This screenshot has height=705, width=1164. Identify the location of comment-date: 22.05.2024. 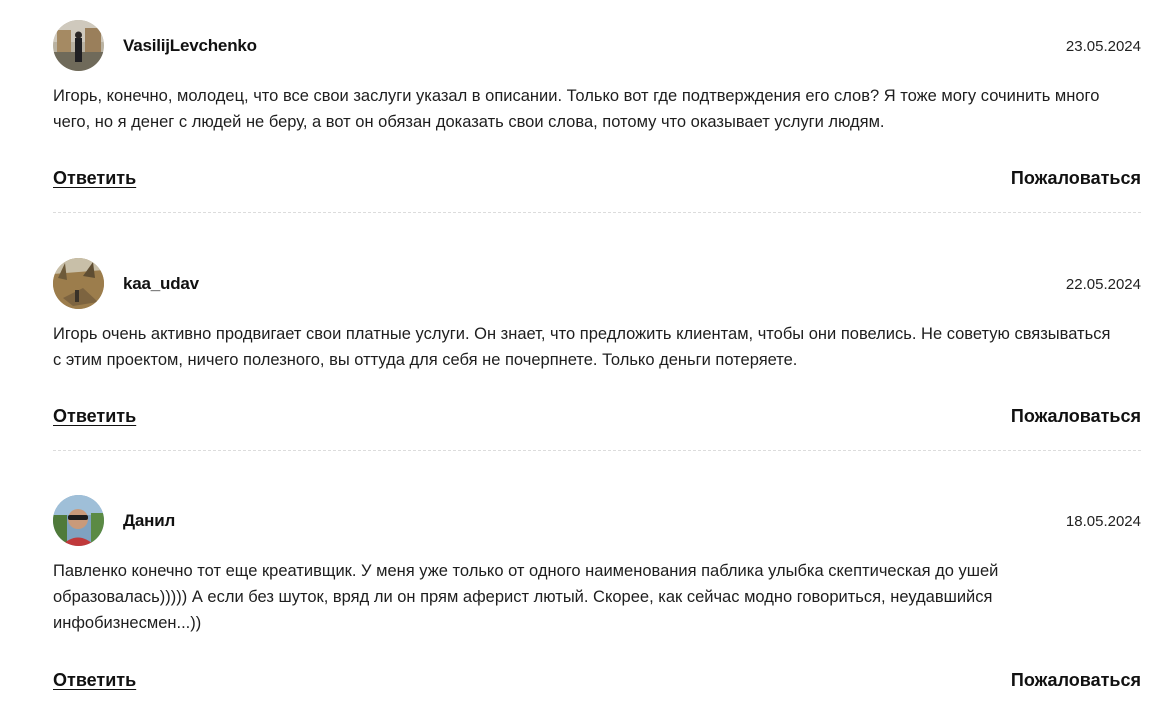
(1103, 284).